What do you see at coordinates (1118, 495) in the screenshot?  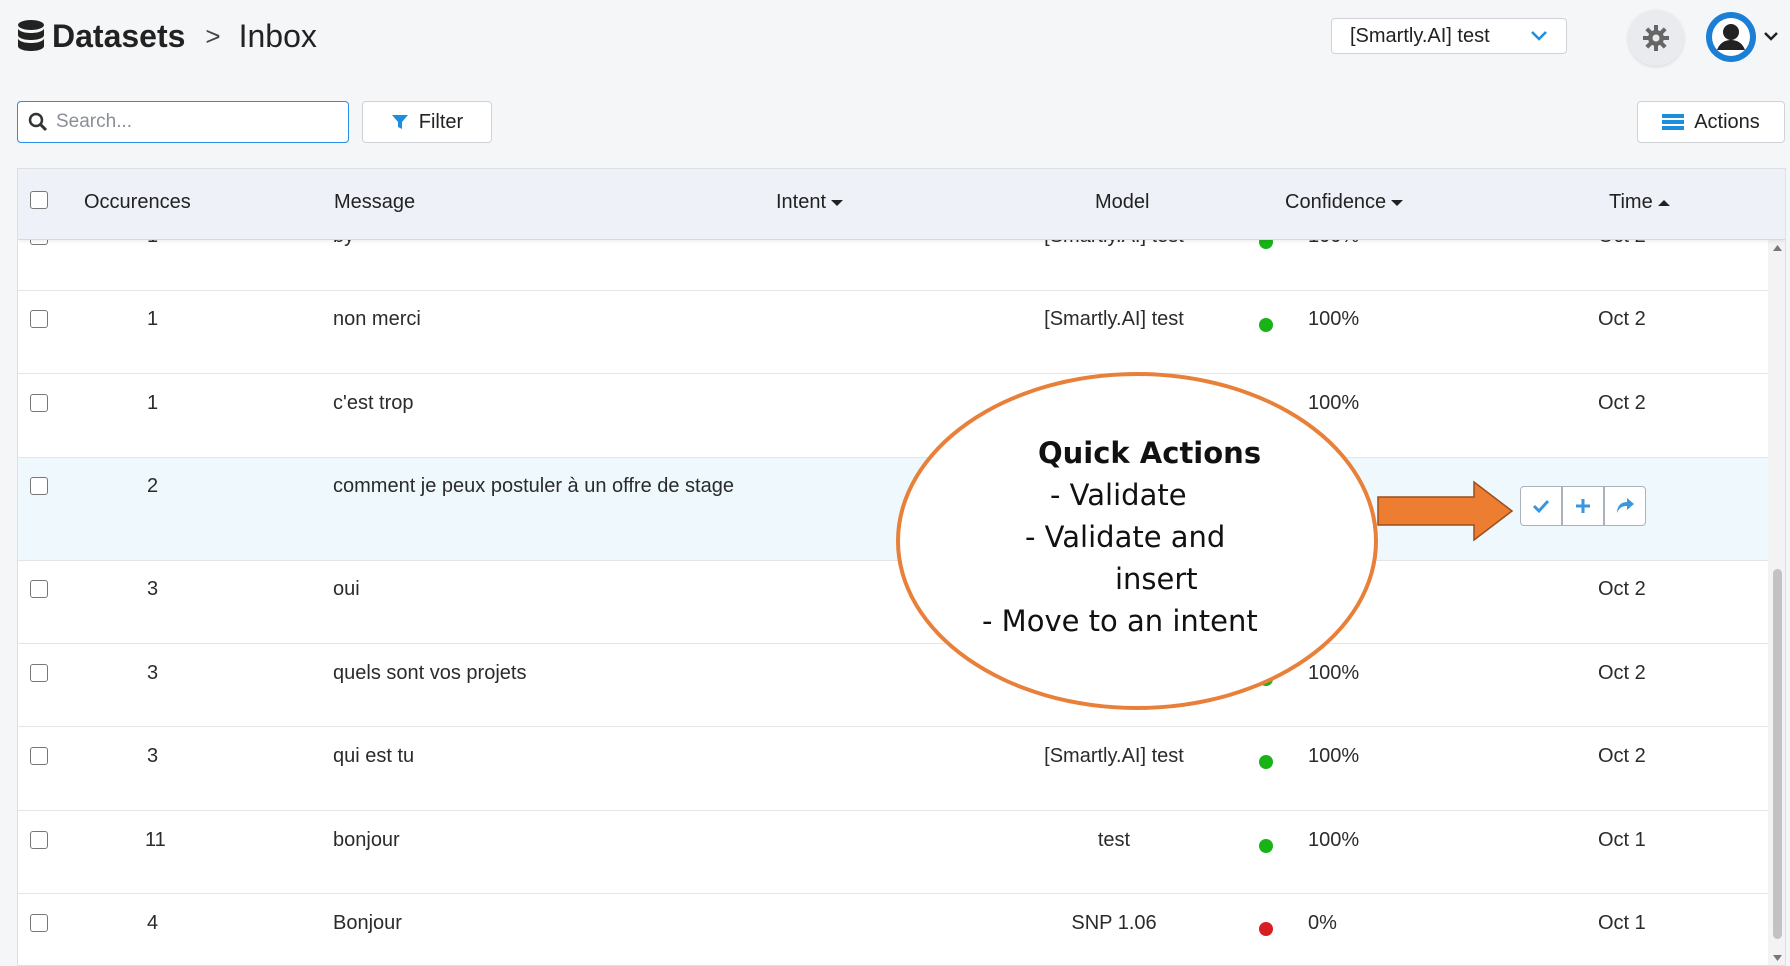 I see `callout-item: - Validate` at bounding box center [1118, 495].